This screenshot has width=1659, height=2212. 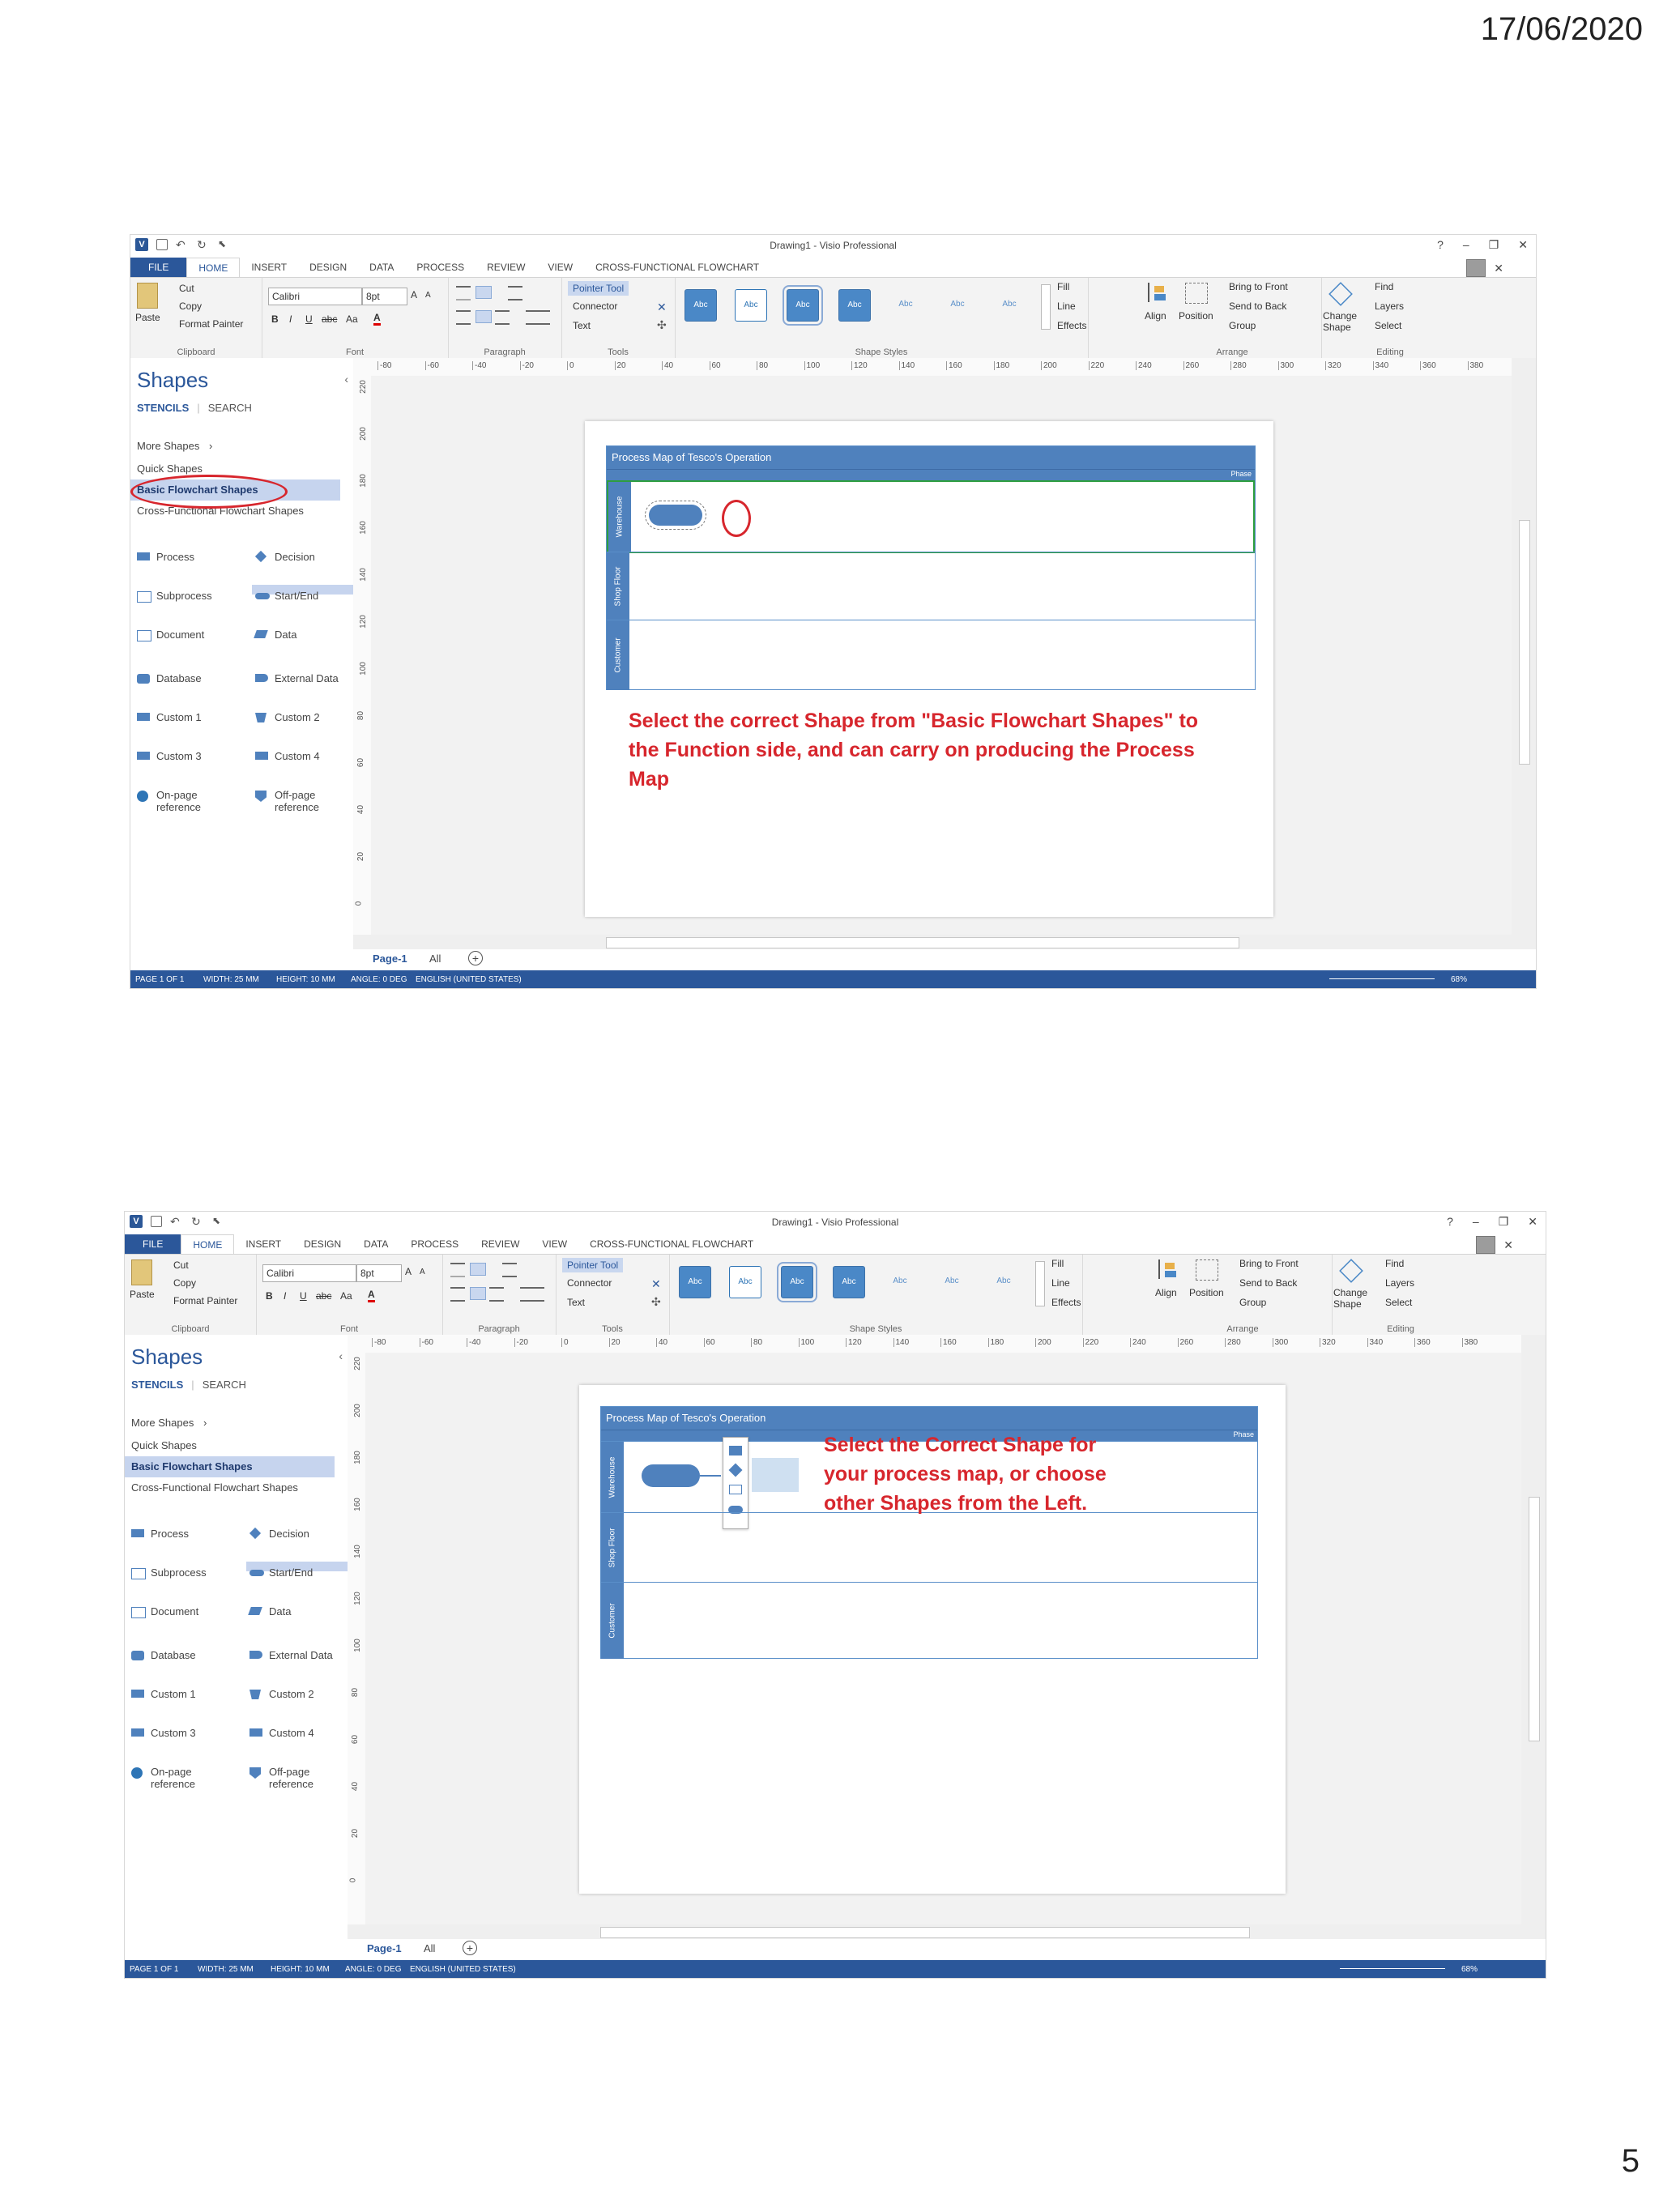 What do you see at coordinates (384, 1948) in the screenshot?
I see `page-tab: Page-1` at bounding box center [384, 1948].